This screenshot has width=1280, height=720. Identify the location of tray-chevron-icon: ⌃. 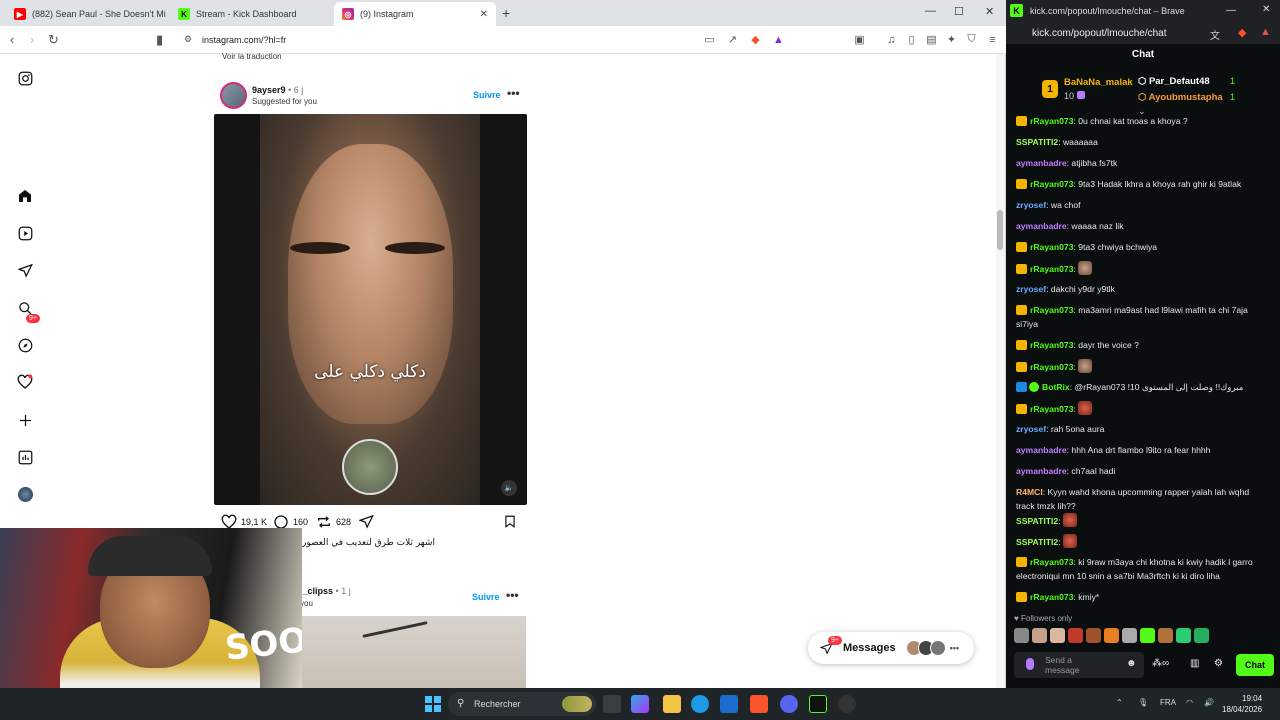
(1119, 702).